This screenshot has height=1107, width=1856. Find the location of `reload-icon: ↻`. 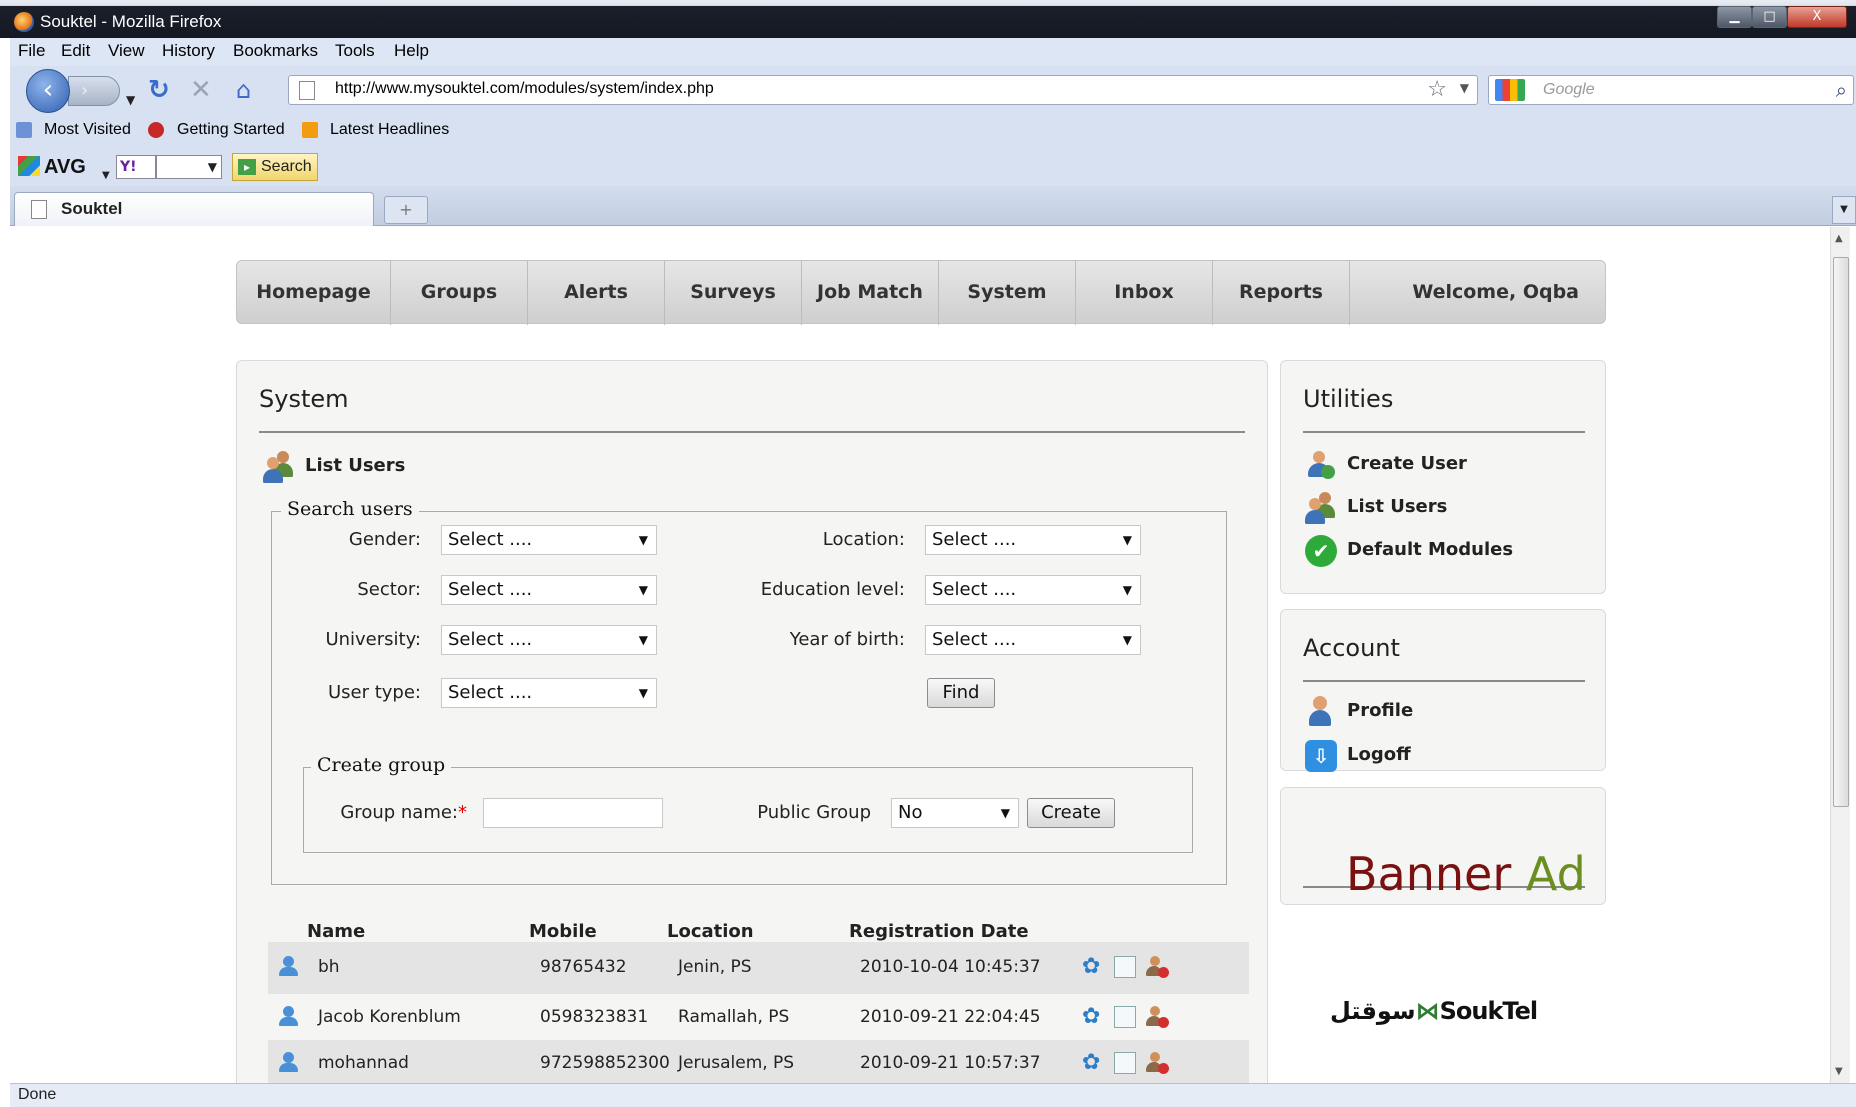

reload-icon: ↻ is located at coordinates (159, 90).